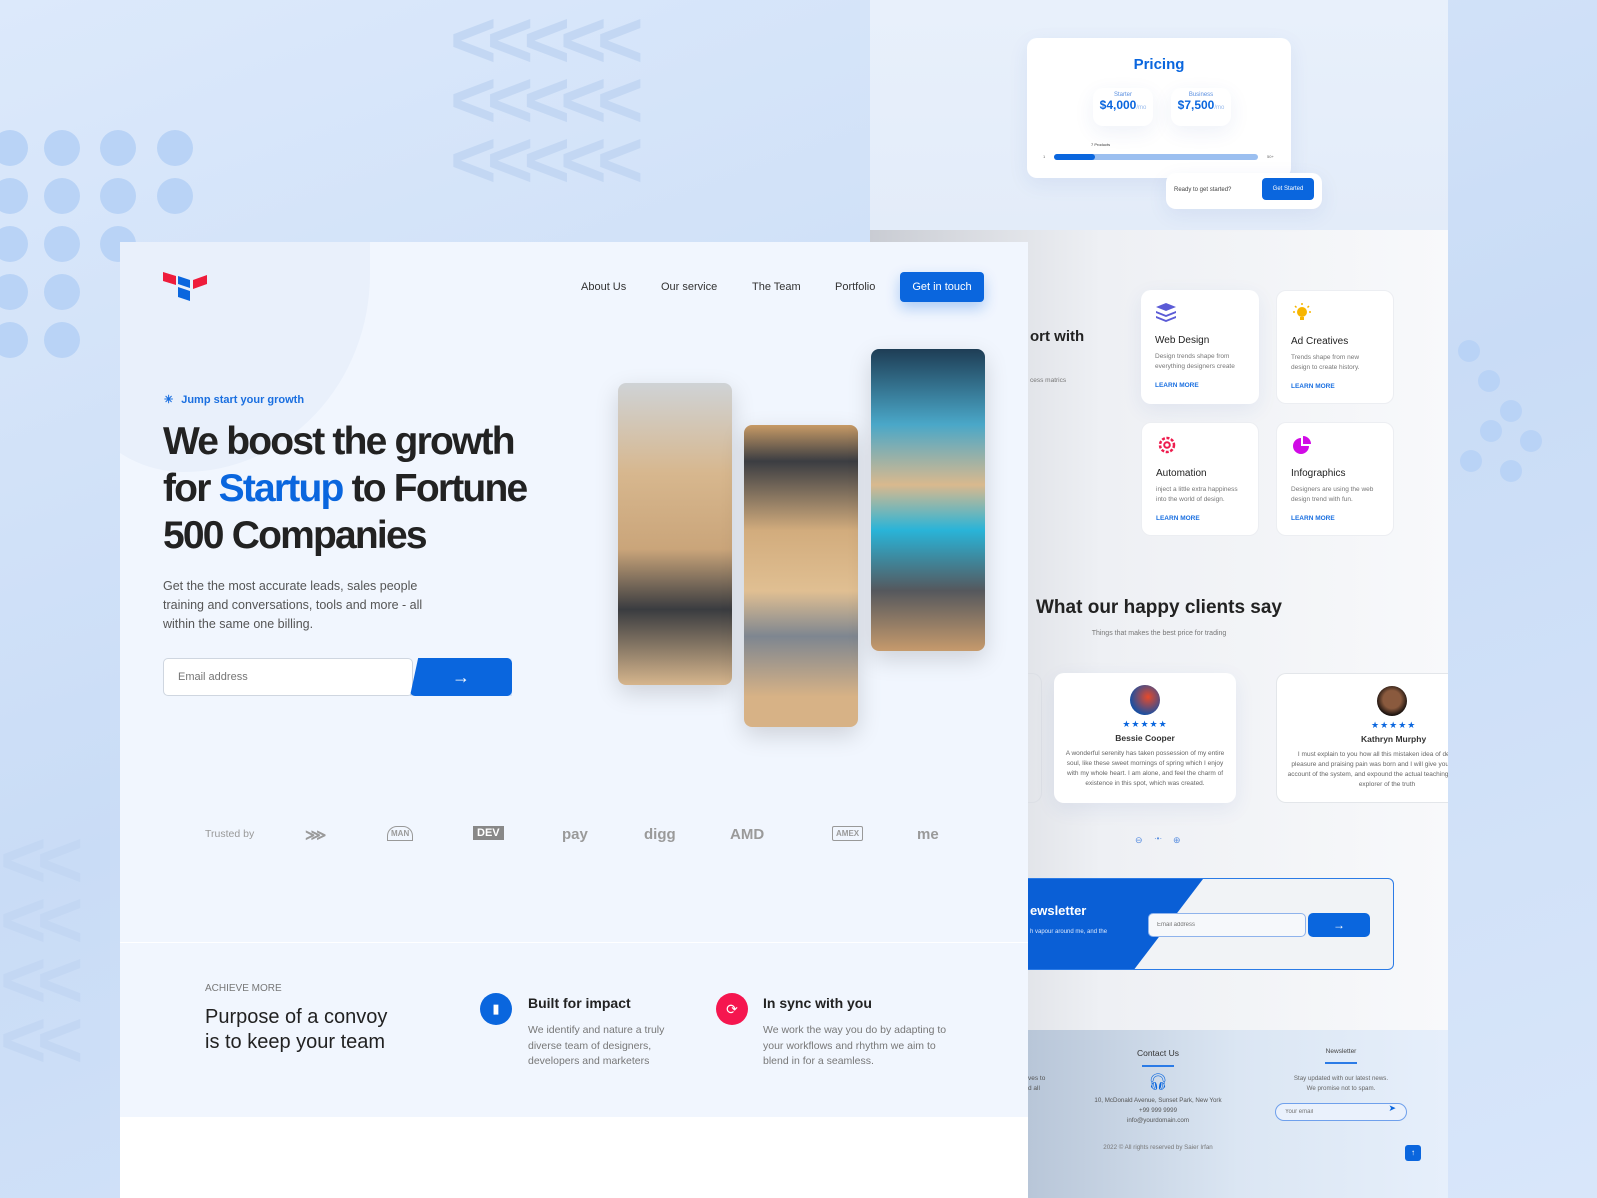  What do you see at coordinates (747, 834) in the screenshot?
I see `trusted-logo: AMD` at bounding box center [747, 834].